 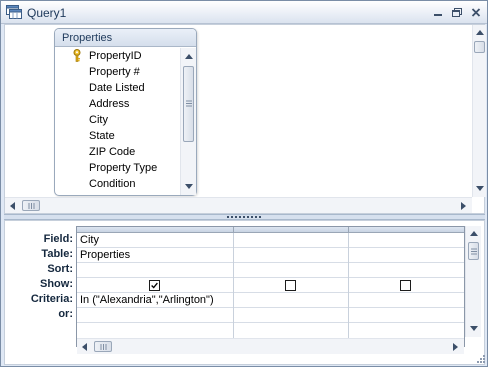 I want to click on window-title: Query1, so click(x=47, y=13).